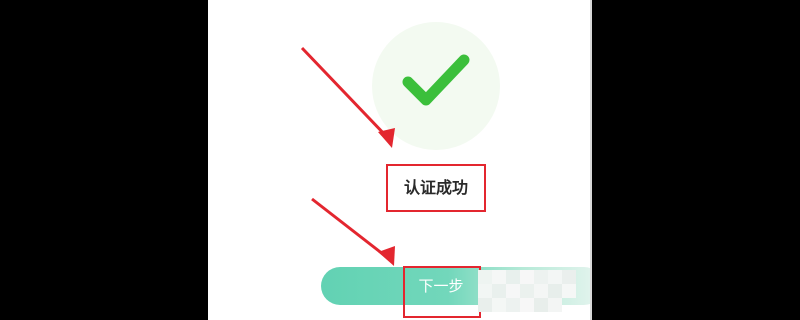  What do you see at coordinates (436, 80) in the screenshot?
I see `check-icon` at bounding box center [436, 80].